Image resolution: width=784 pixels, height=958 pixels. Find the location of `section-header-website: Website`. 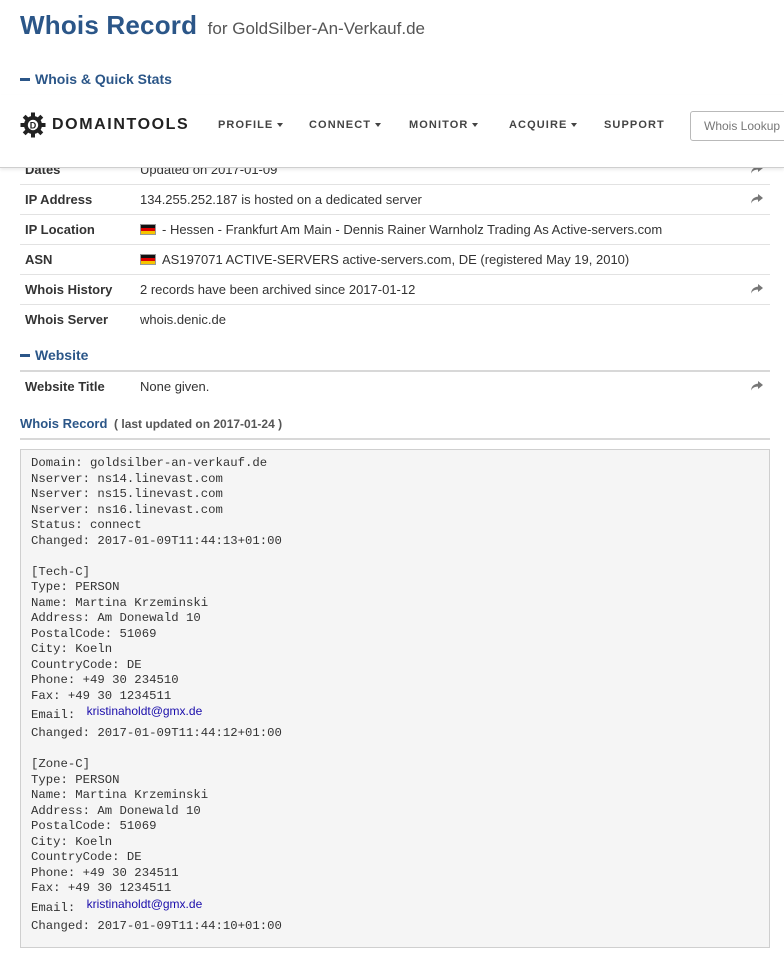

section-header-website: Website is located at coordinates (54, 355).